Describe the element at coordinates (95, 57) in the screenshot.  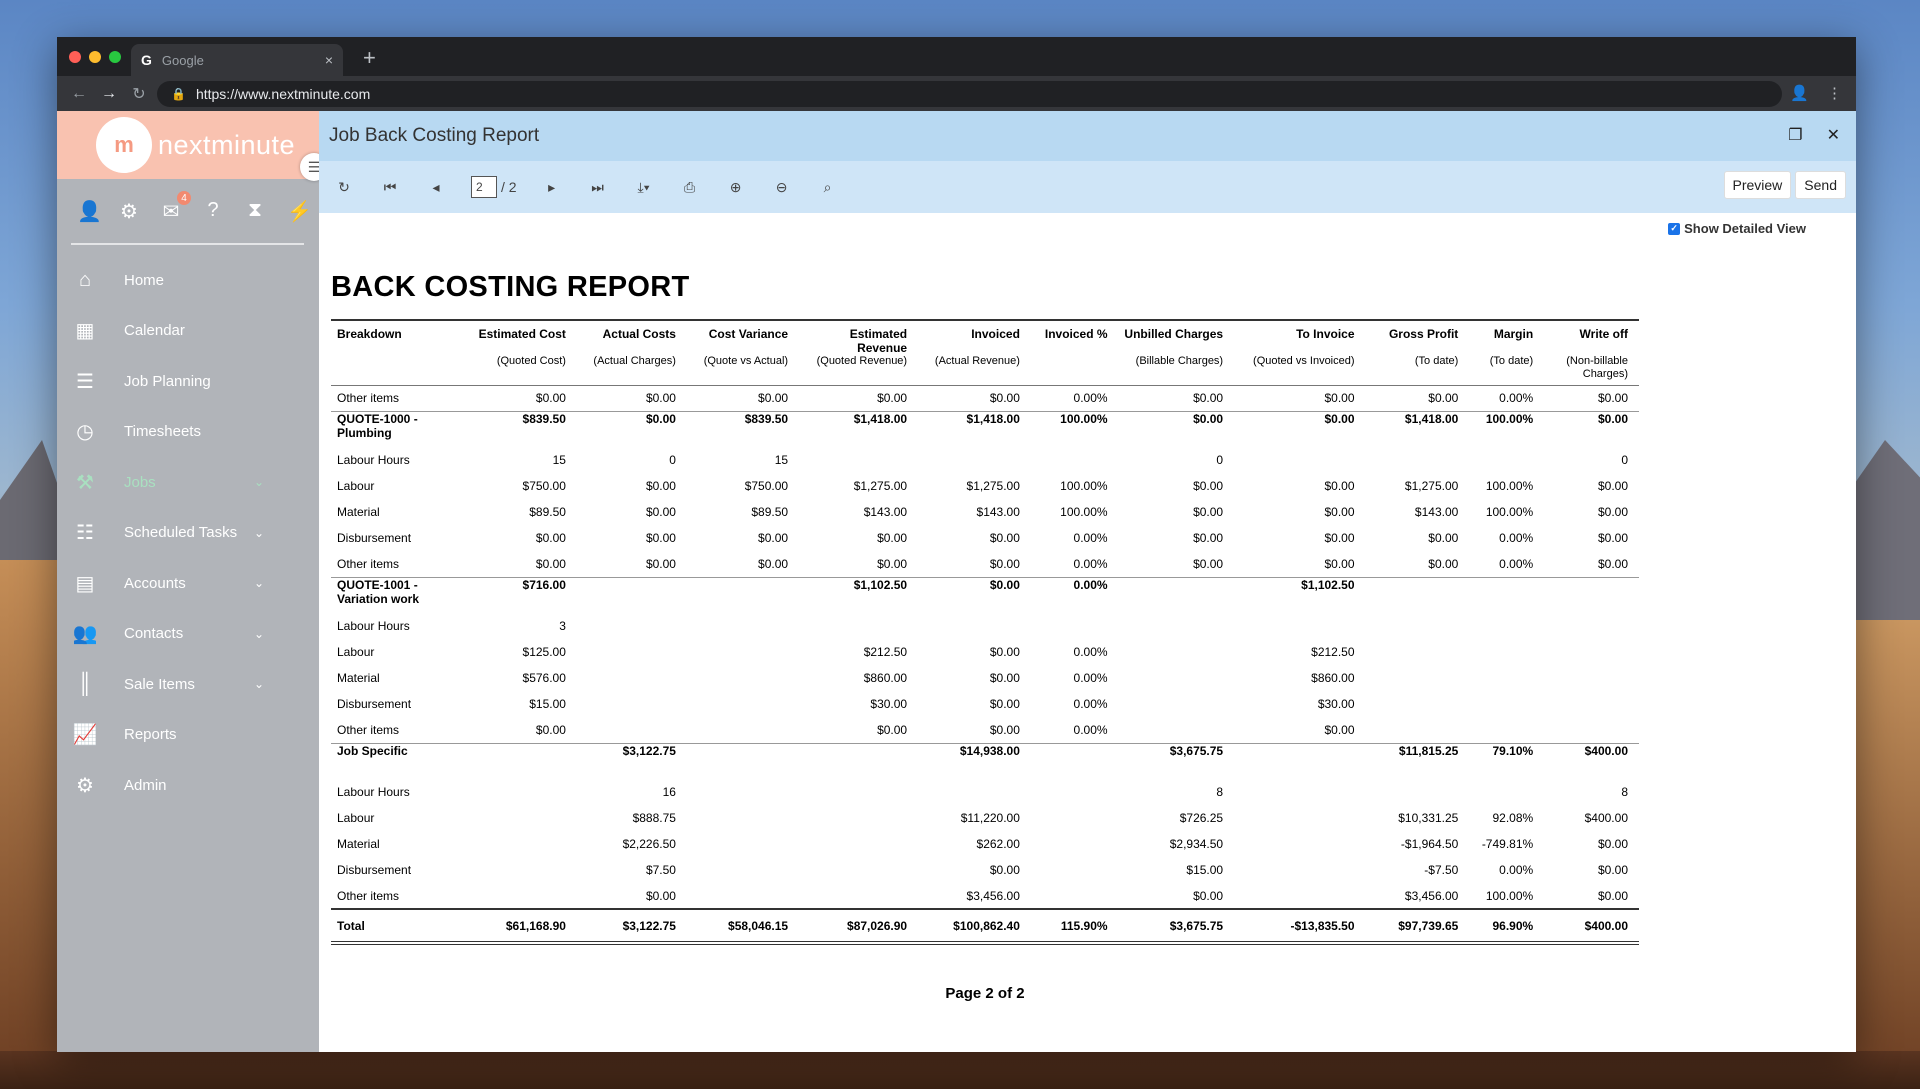
I see `minimize-window-button` at that location.